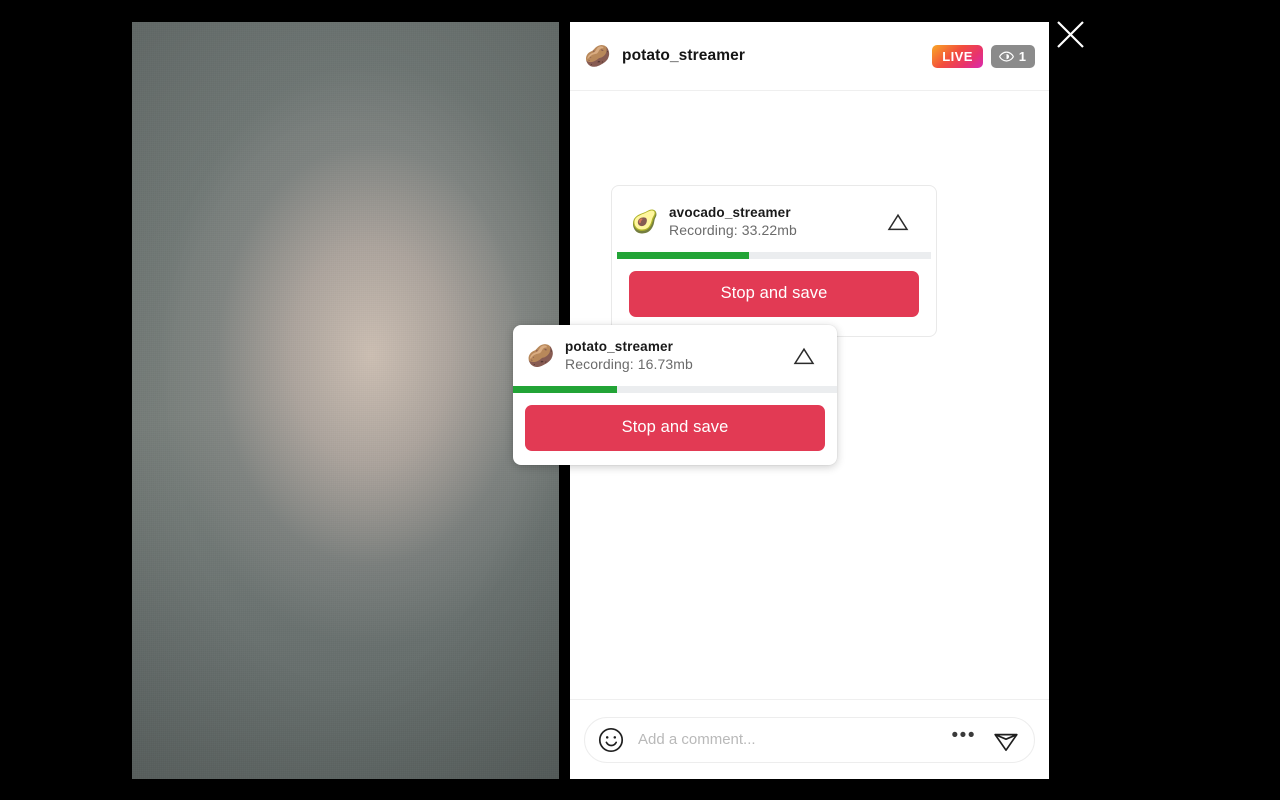  I want to click on recording-status: Recording: 16.73mb, so click(629, 364).